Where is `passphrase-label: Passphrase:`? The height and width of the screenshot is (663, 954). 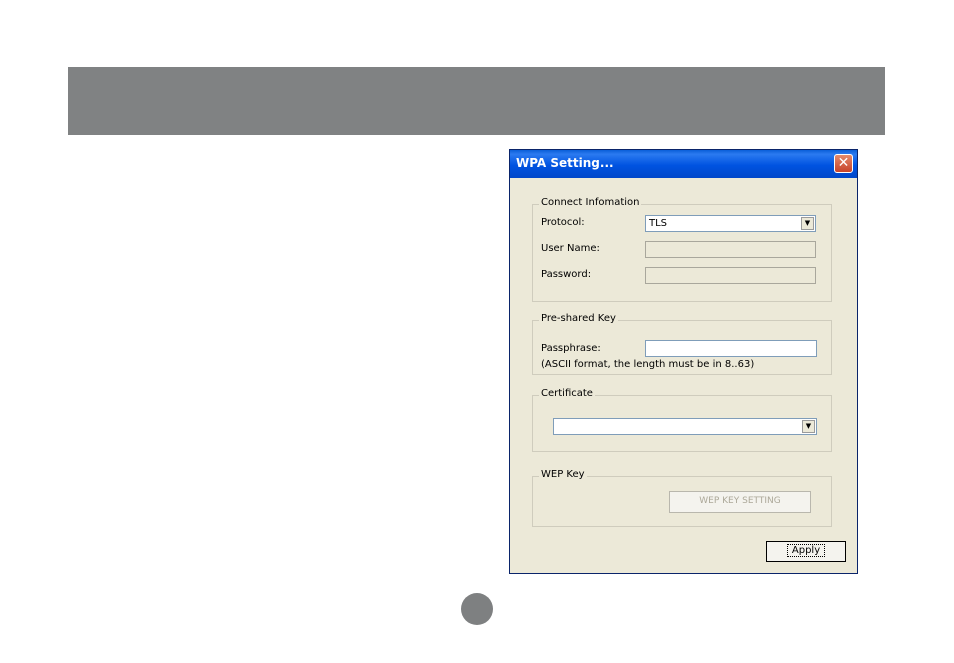 passphrase-label: Passphrase: is located at coordinates (571, 348).